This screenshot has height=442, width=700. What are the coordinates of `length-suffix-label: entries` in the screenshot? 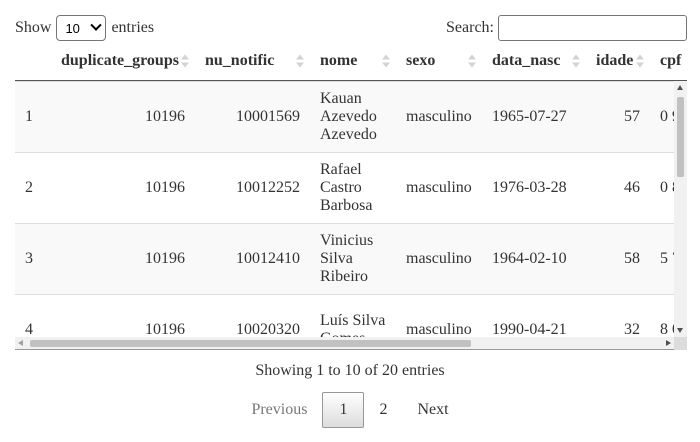 It's located at (133, 27).